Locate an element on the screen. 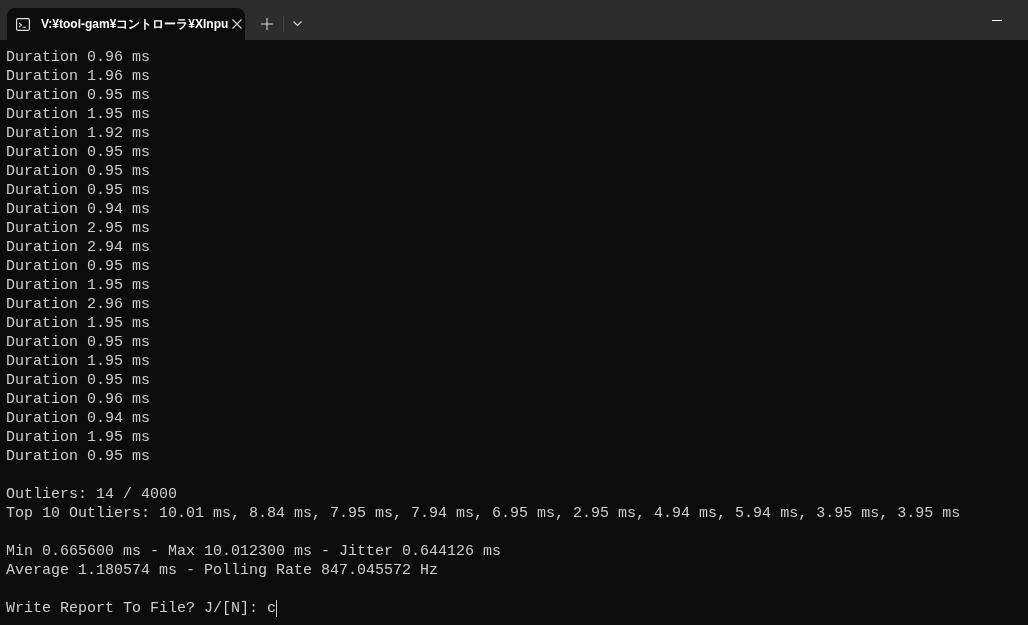 The height and width of the screenshot is (625, 1028). output-line: Duration 1.96 ms is located at coordinates (78, 76).